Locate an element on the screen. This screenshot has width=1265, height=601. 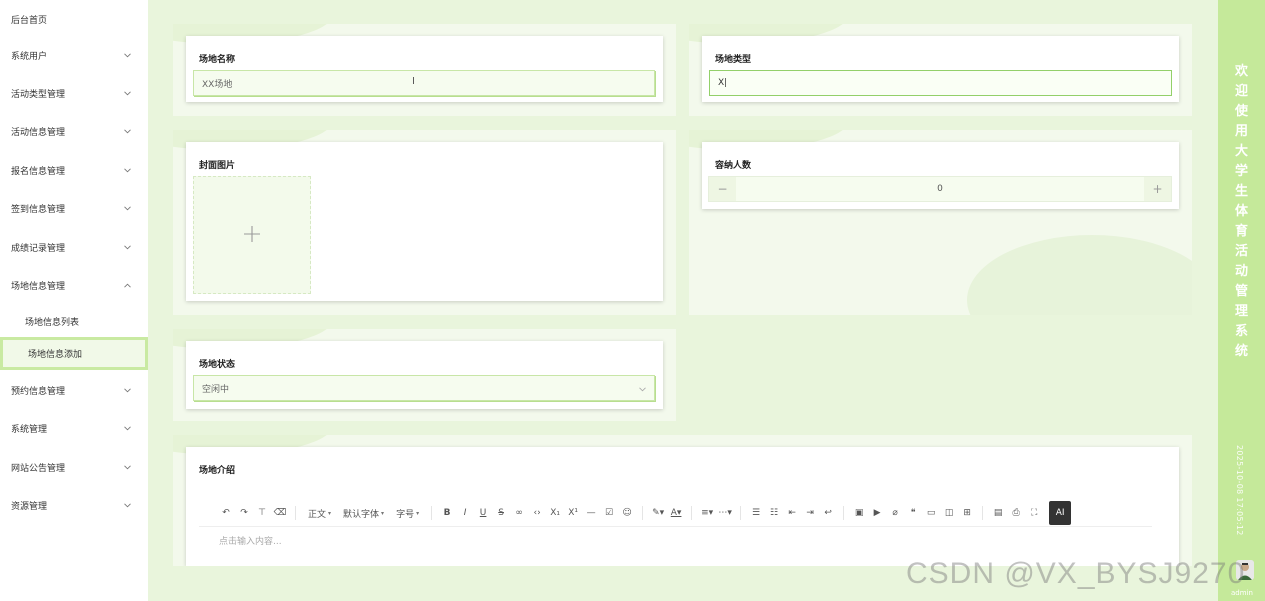
paragraph-label: 正文 is located at coordinates (317, 514).